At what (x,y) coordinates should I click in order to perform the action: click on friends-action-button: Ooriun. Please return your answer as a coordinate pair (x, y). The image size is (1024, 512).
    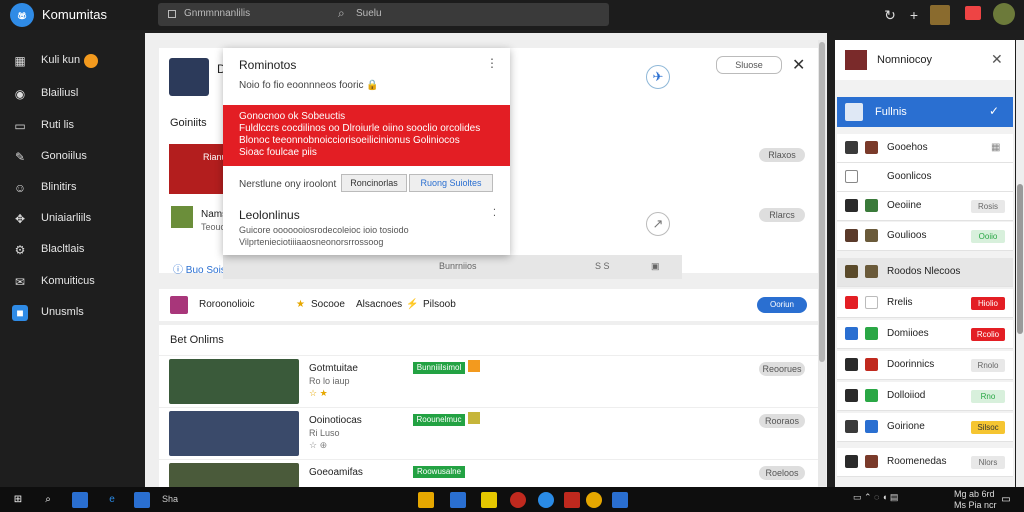
    Looking at the image, I should click on (782, 305).